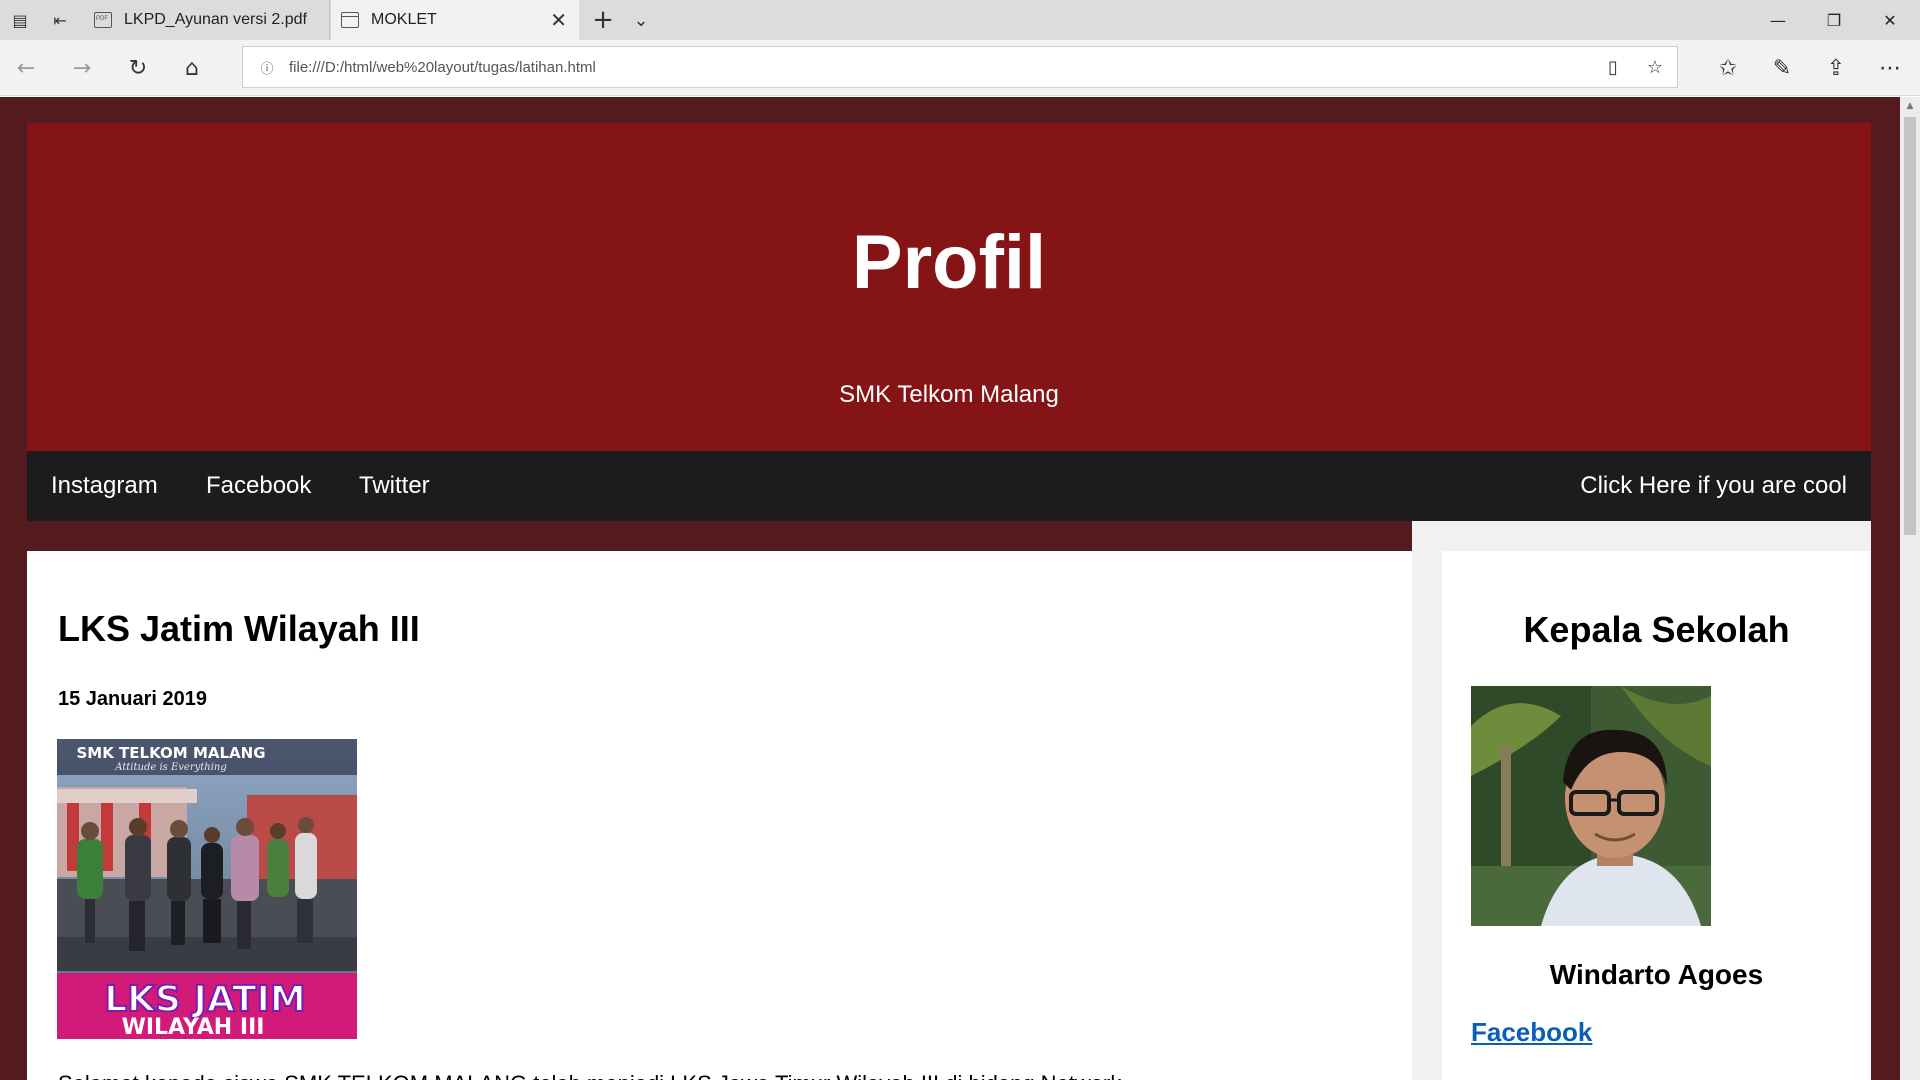 Image resolution: width=1920 pixels, height=1080 pixels. I want to click on minimize-icon: —, so click(1778, 20).